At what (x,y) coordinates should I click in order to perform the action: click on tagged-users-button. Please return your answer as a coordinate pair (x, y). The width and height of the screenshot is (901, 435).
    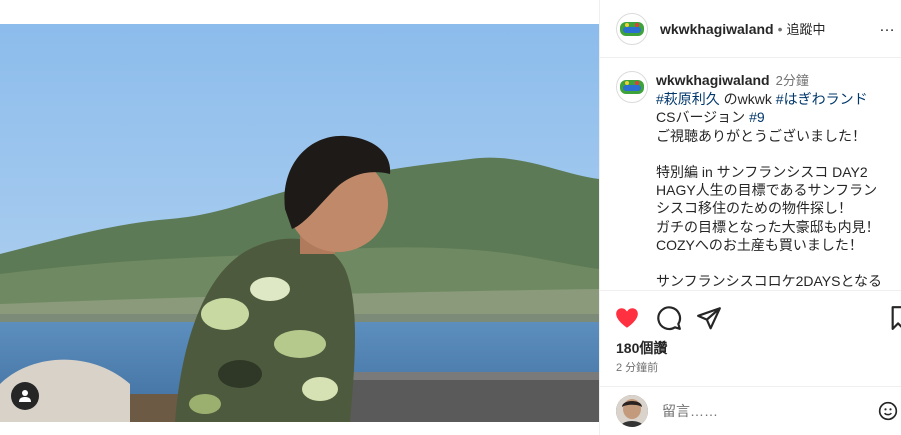
    Looking at the image, I should click on (25, 396).